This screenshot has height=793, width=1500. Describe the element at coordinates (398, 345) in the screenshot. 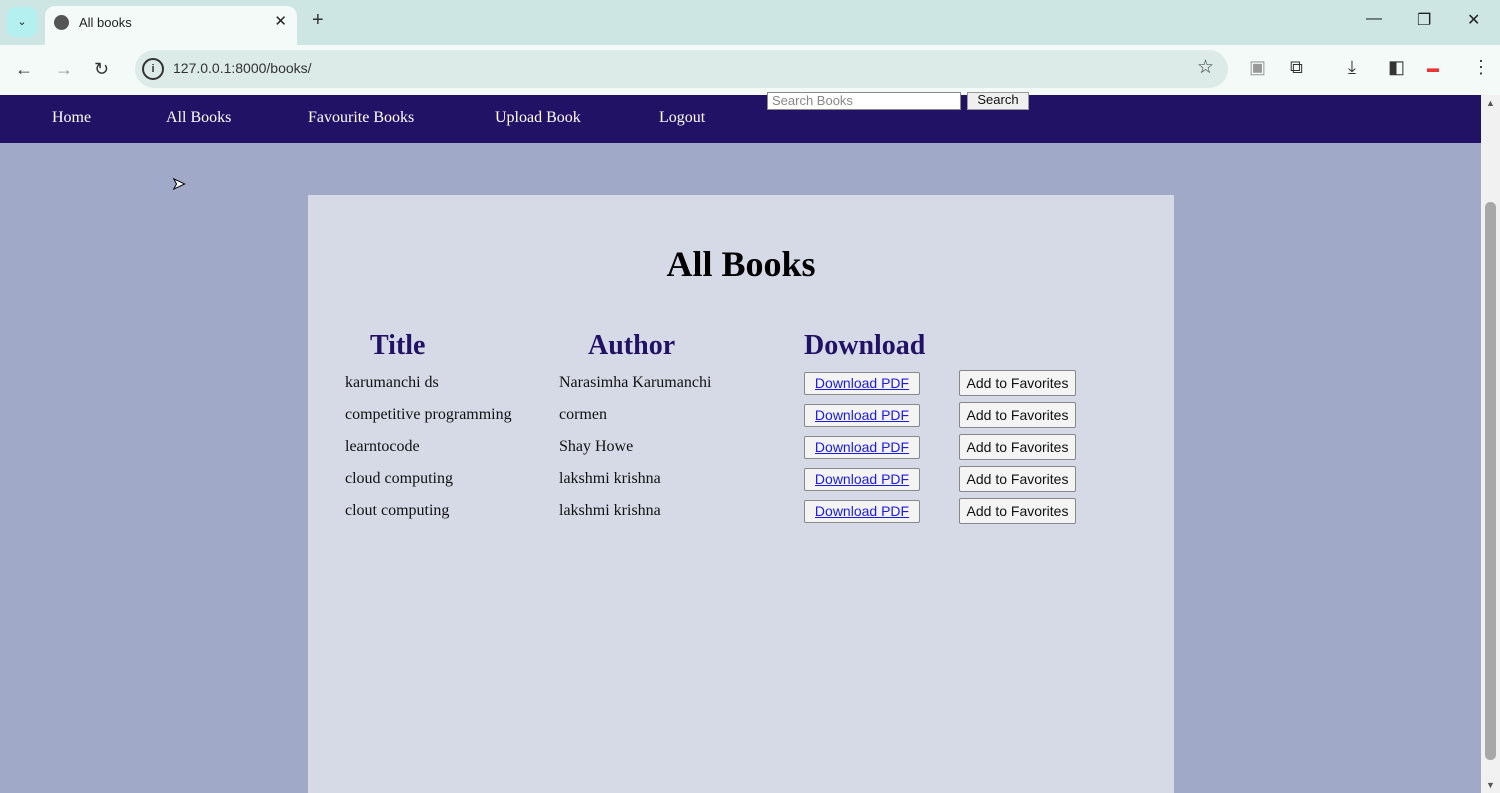

I see `column-header-title: Title` at that location.